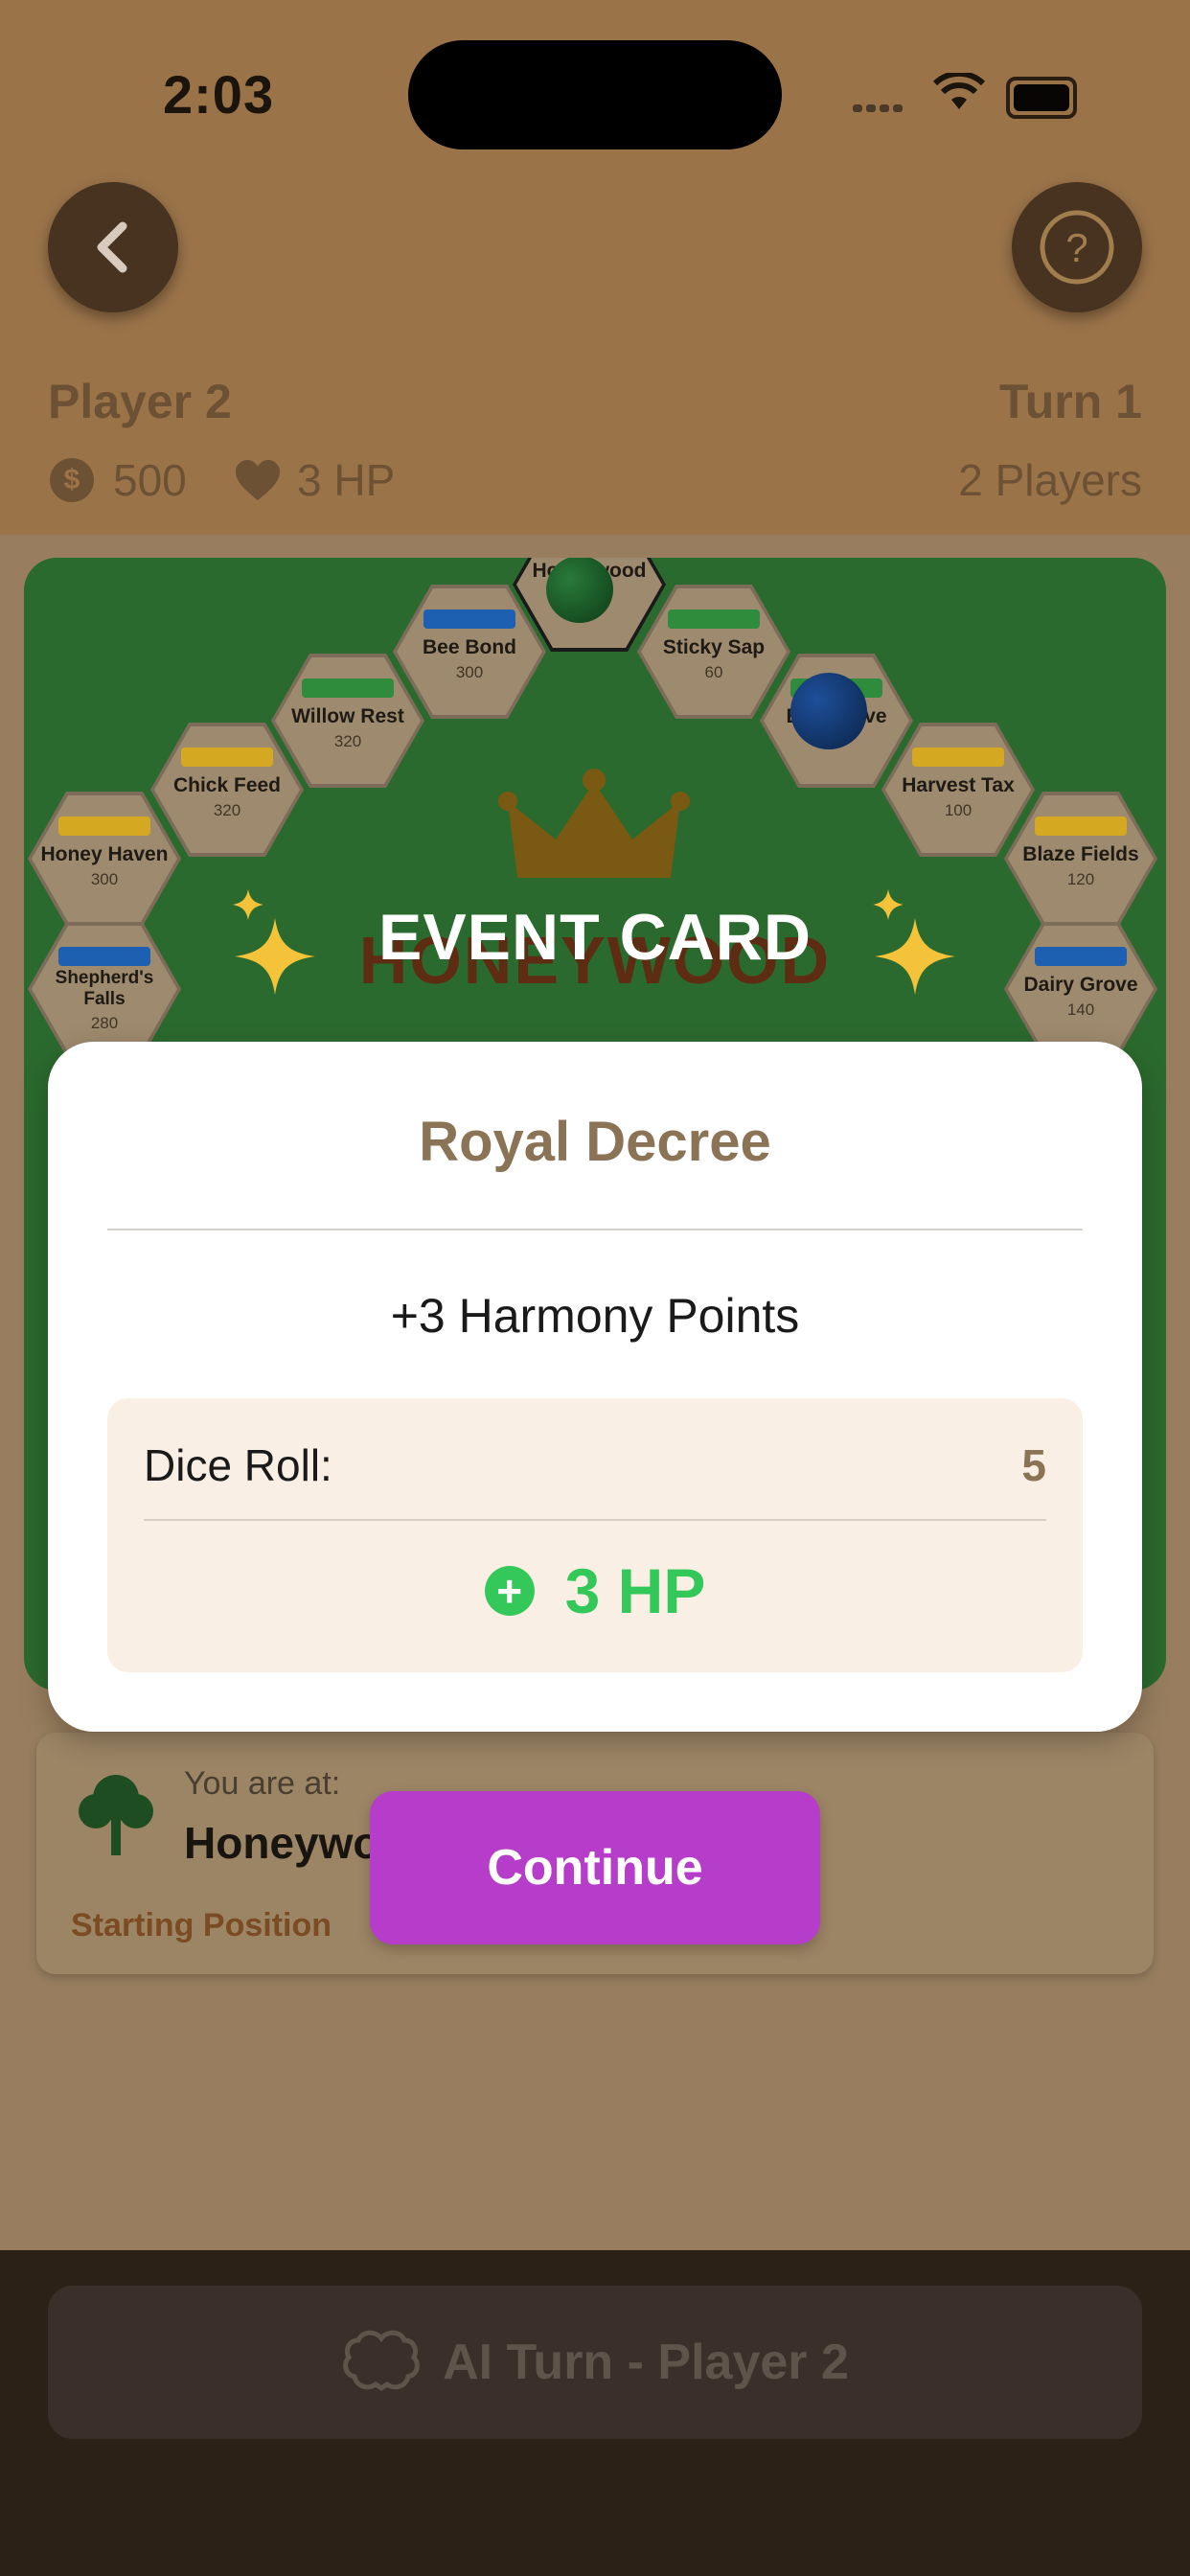  I want to click on ai-turn-label: AI Turn - Player 2, so click(646, 2362).